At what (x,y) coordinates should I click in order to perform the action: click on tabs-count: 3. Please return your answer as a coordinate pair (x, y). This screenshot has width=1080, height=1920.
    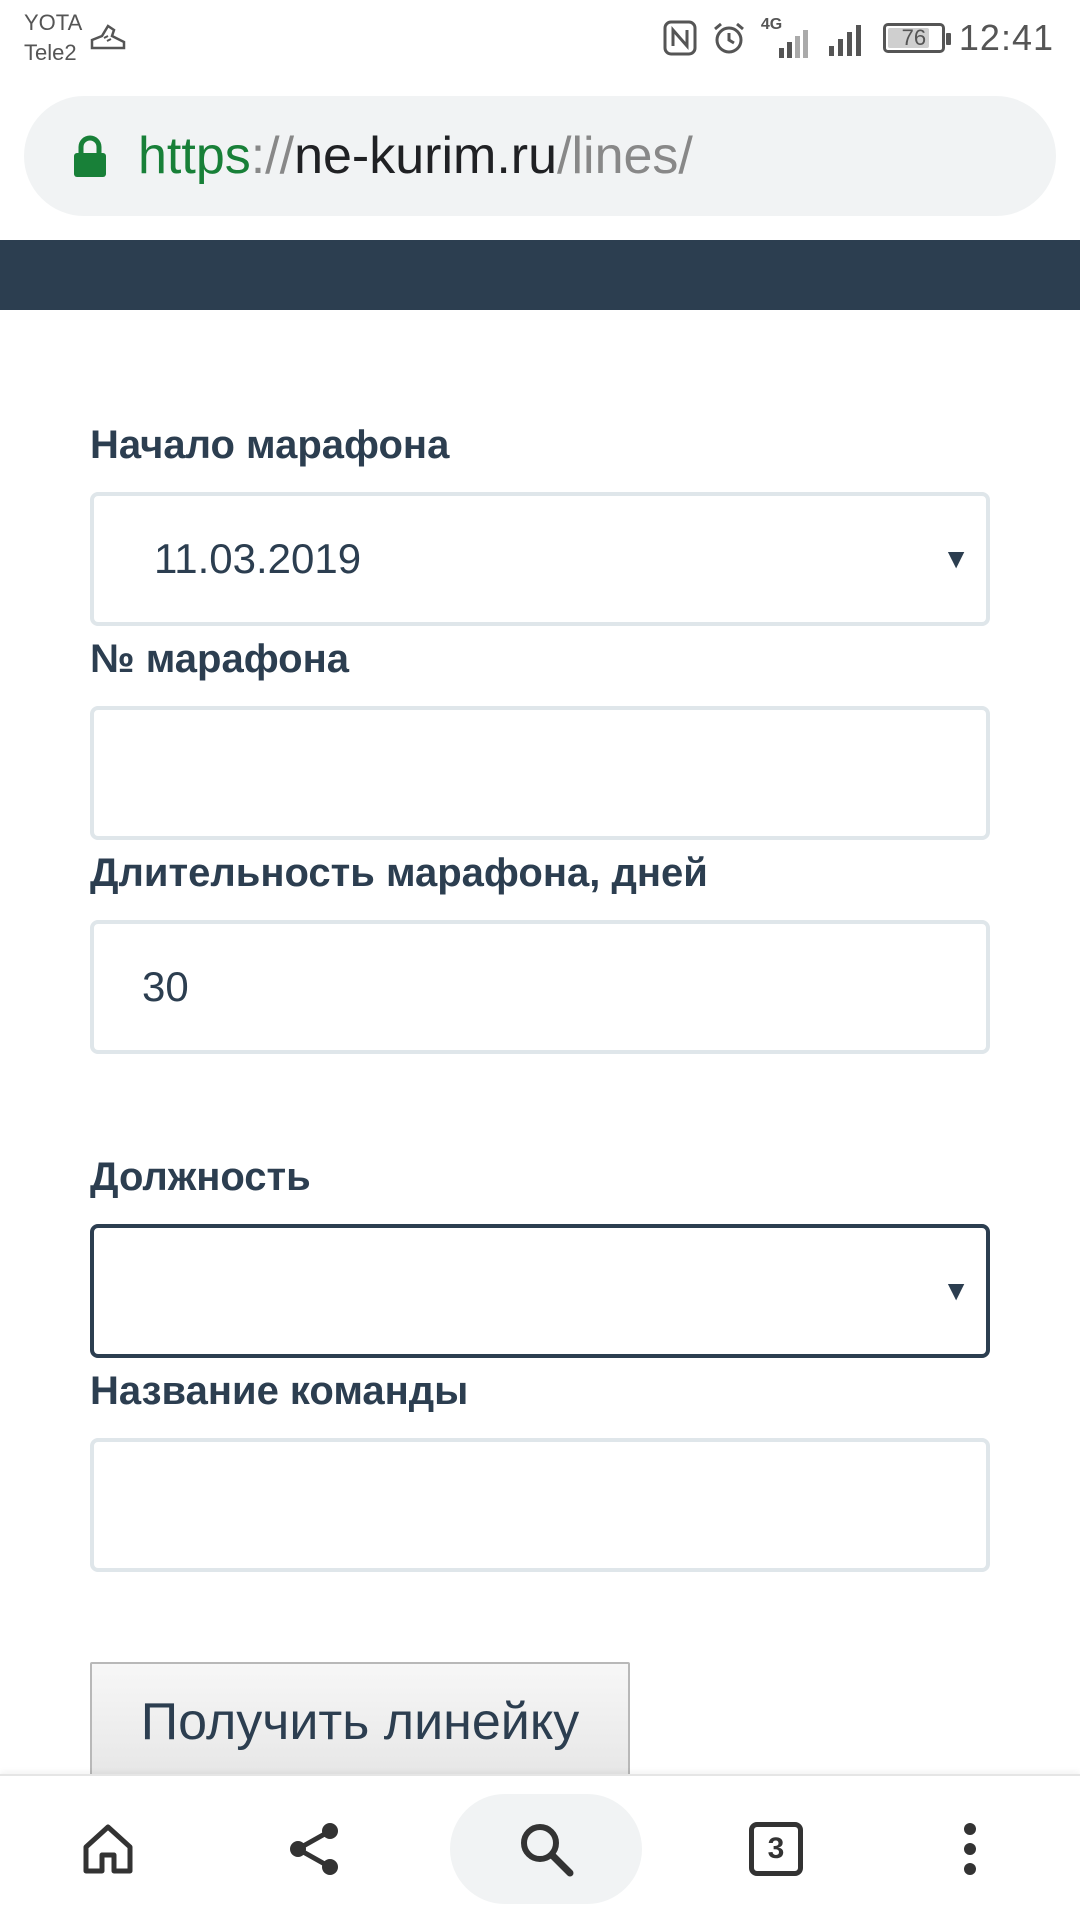
    Looking at the image, I should click on (776, 1848).